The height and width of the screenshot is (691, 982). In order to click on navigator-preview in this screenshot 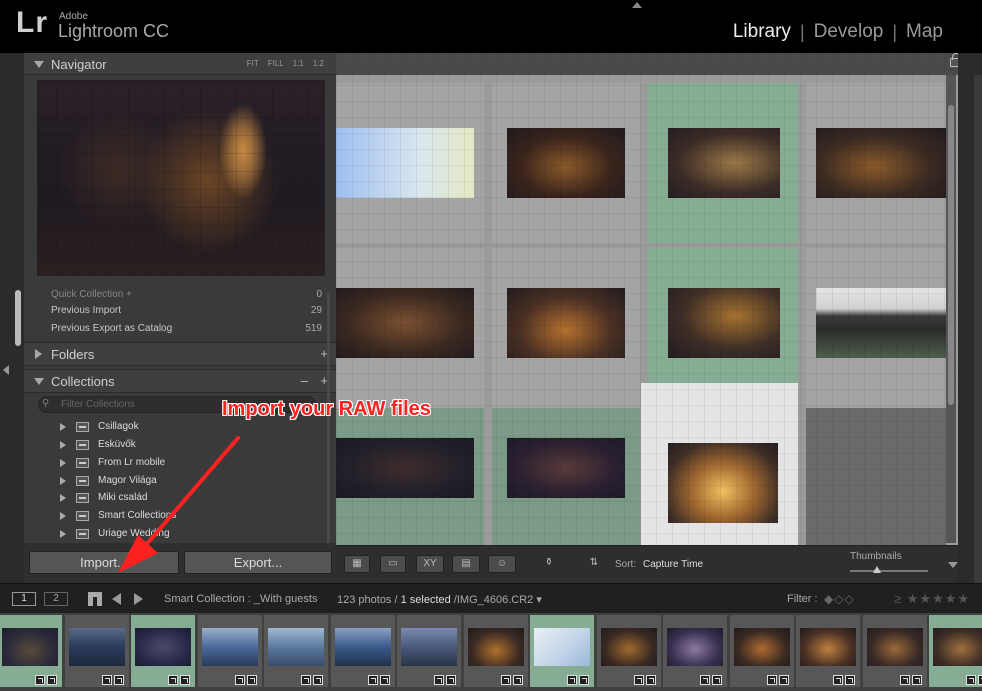, I will do `click(181, 178)`.